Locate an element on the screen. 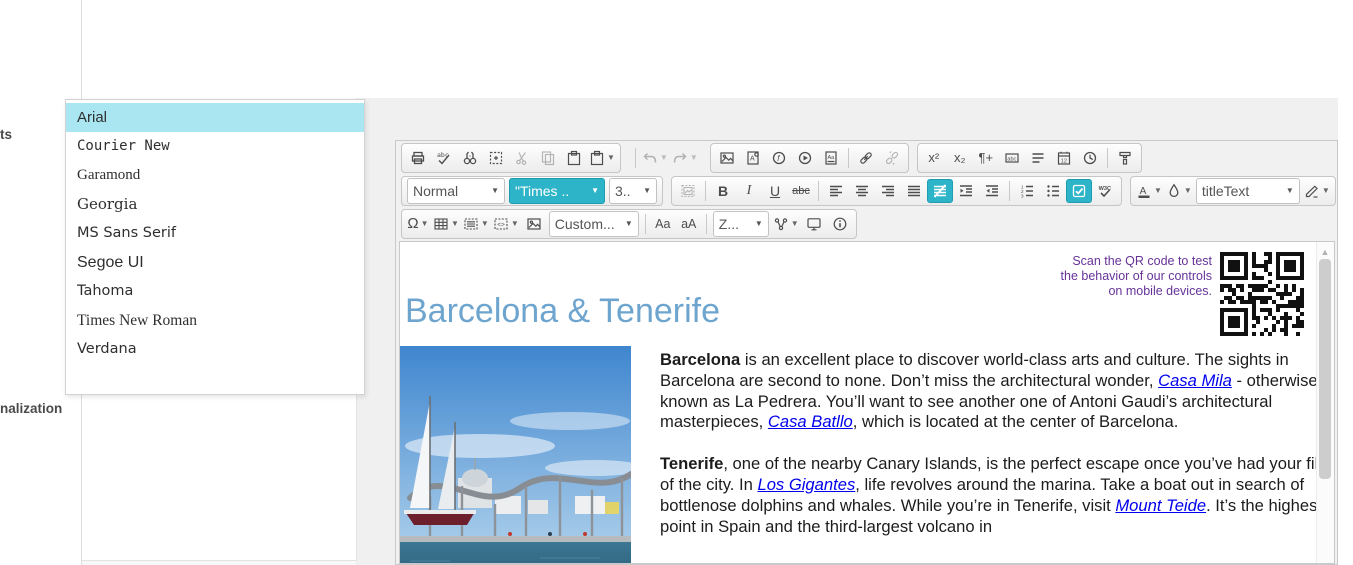 The image size is (1353, 565). outdent-button is located at coordinates (992, 191).